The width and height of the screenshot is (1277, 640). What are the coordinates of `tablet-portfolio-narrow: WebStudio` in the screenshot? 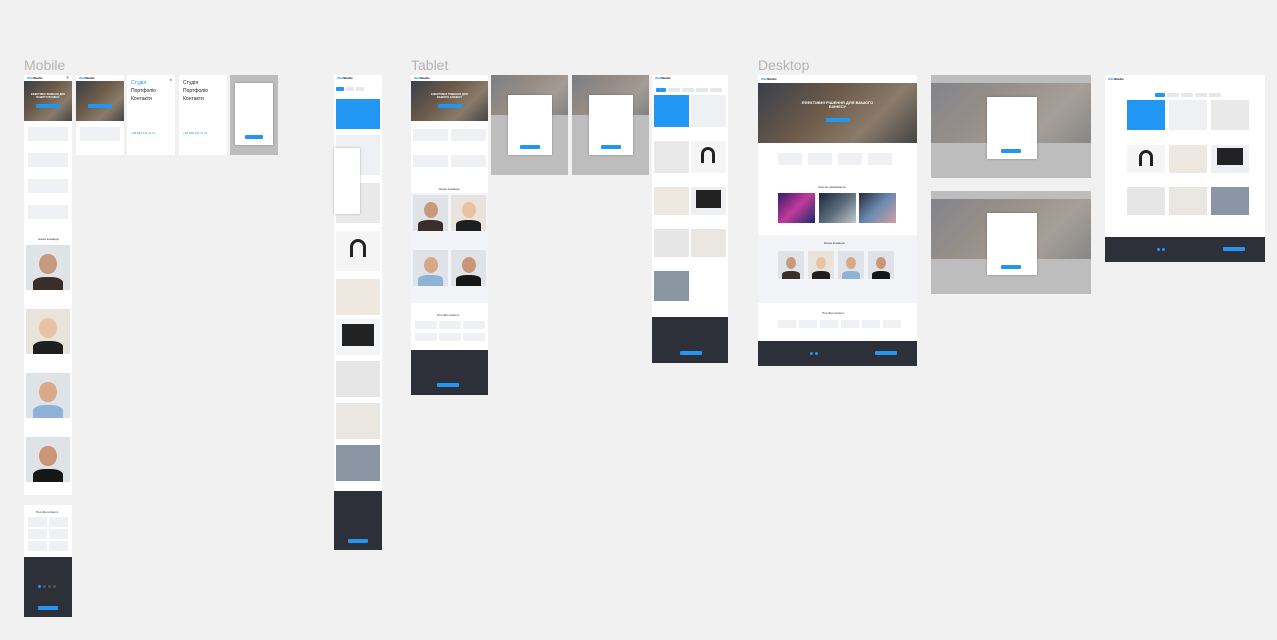 It's located at (358, 312).